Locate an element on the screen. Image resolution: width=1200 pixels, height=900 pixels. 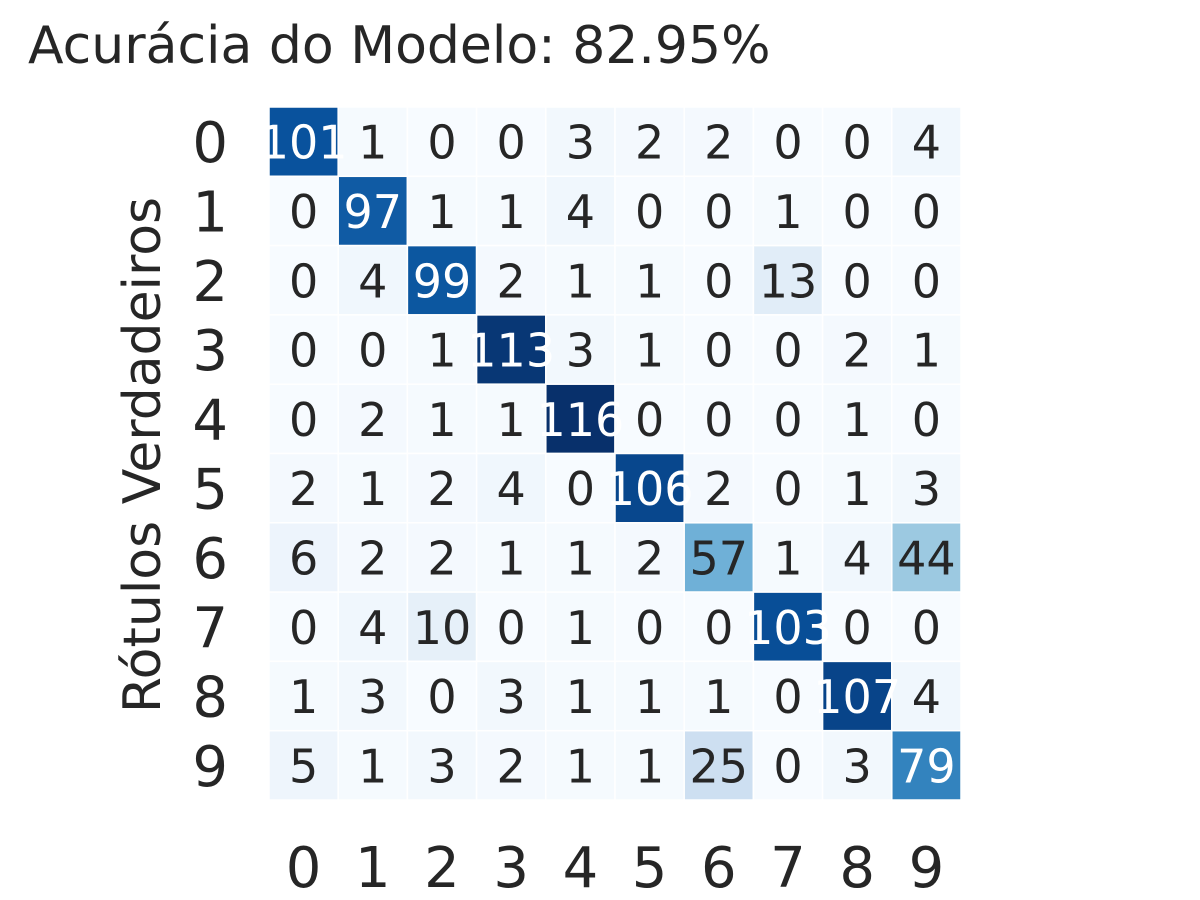
y-tick-label: 0 is located at coordinates (210, 143).